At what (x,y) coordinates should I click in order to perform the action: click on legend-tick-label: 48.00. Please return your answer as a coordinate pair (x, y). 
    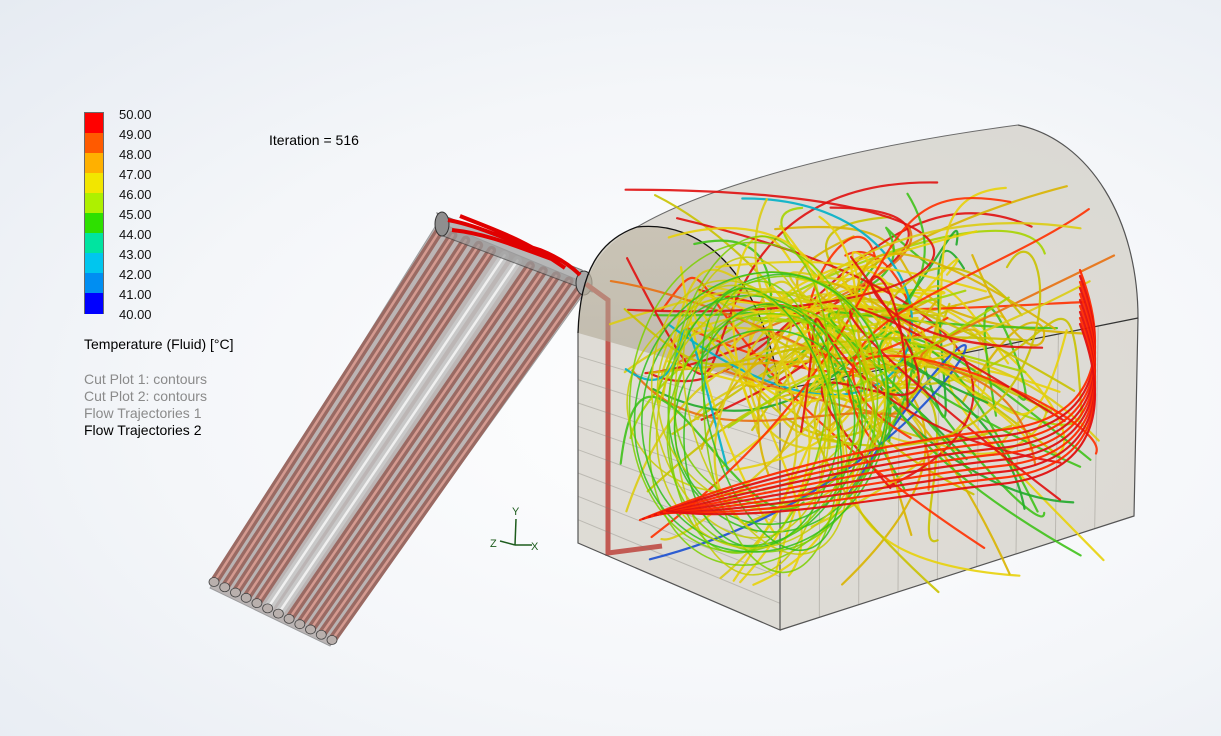
    Looking at the image, I should click on (135, 154).